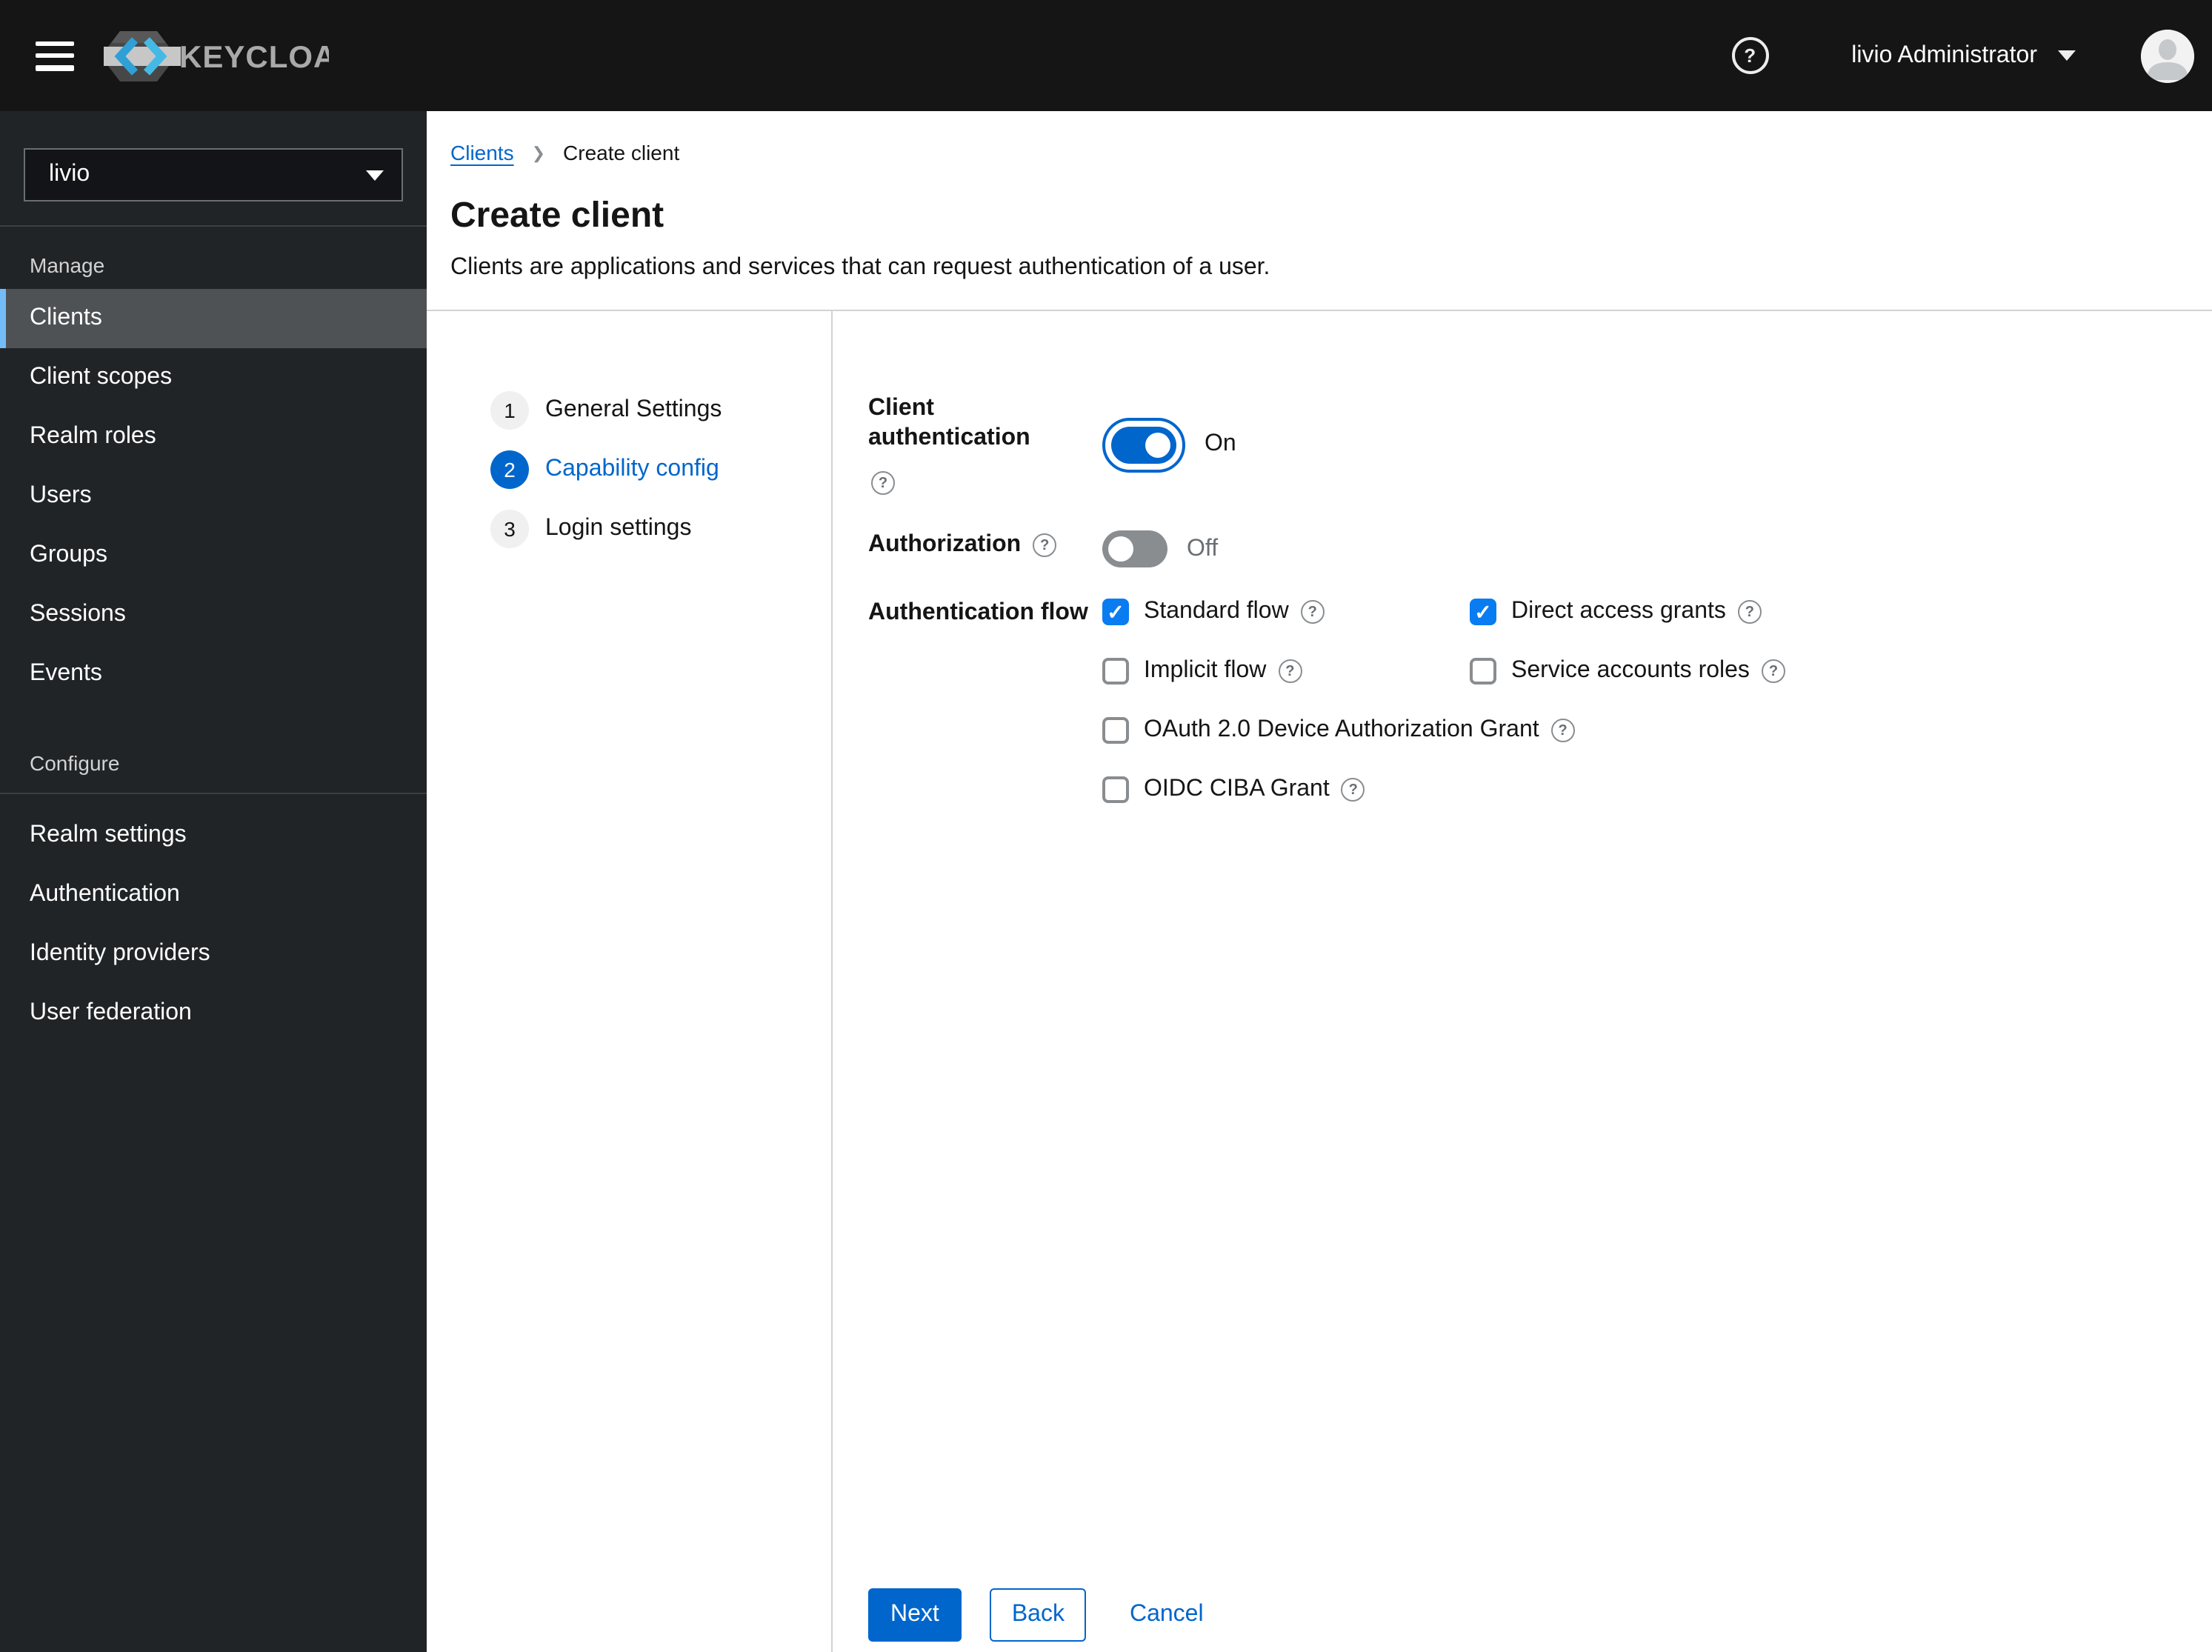 Image resolution: width=2212 pixels, height=1652 pixels. I want to click on realm-selector: livio, so click(213, 174).